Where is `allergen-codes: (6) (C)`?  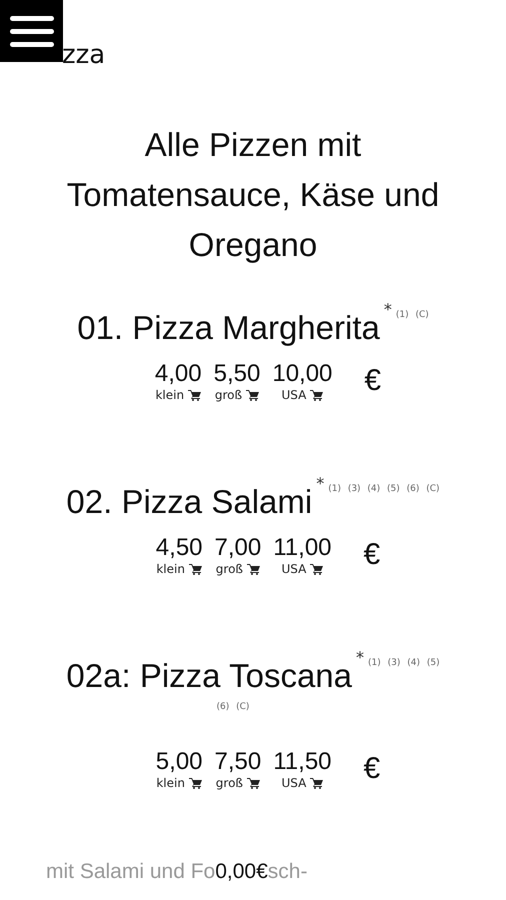
allergen-codes: (6) (C) is located at coordinates (233, 707).